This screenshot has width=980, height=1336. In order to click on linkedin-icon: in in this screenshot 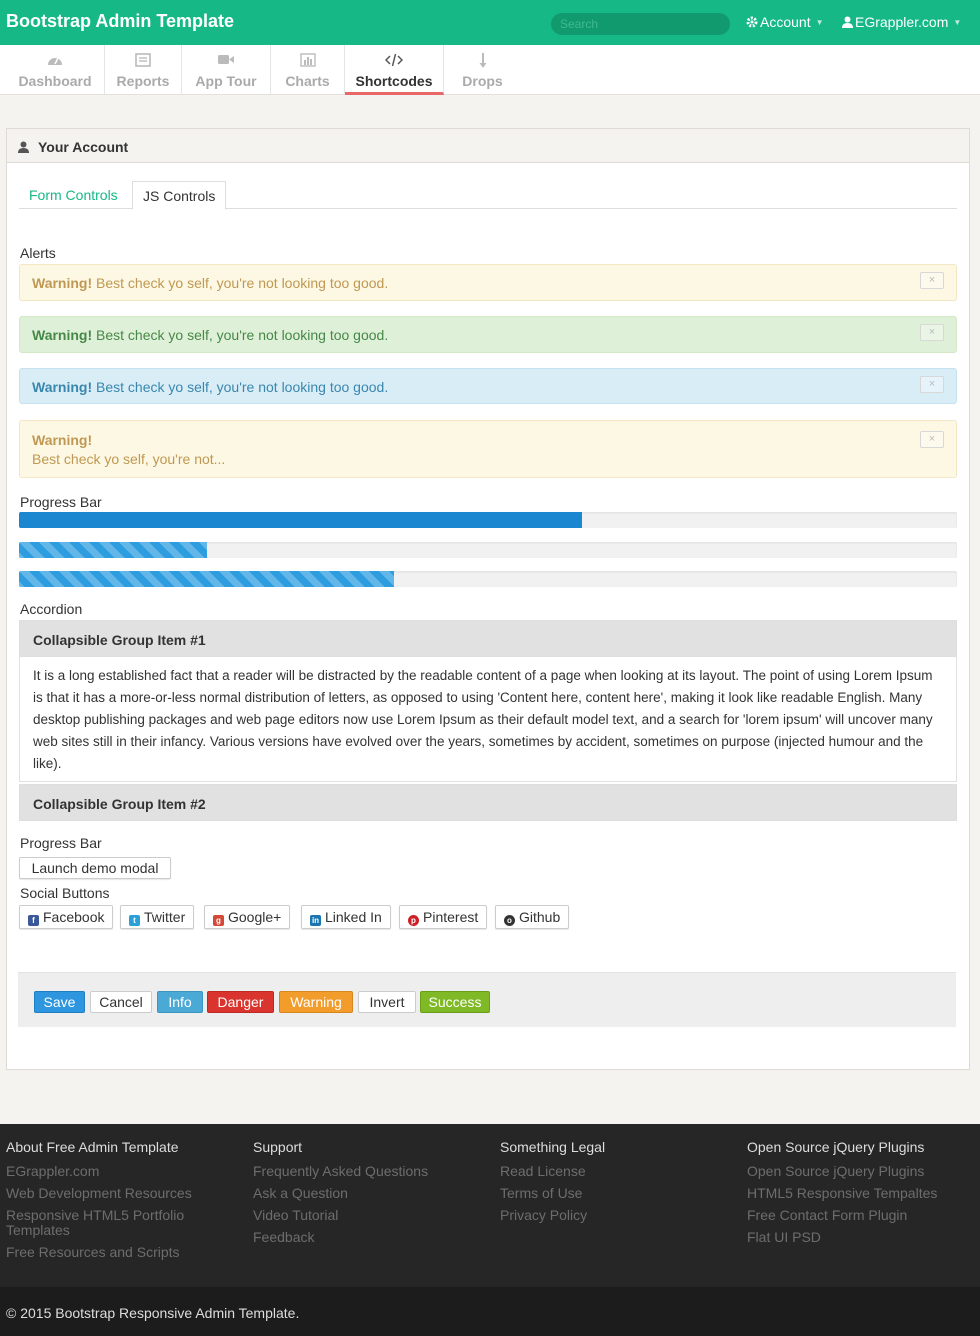, I will do `click(315, 920)`.